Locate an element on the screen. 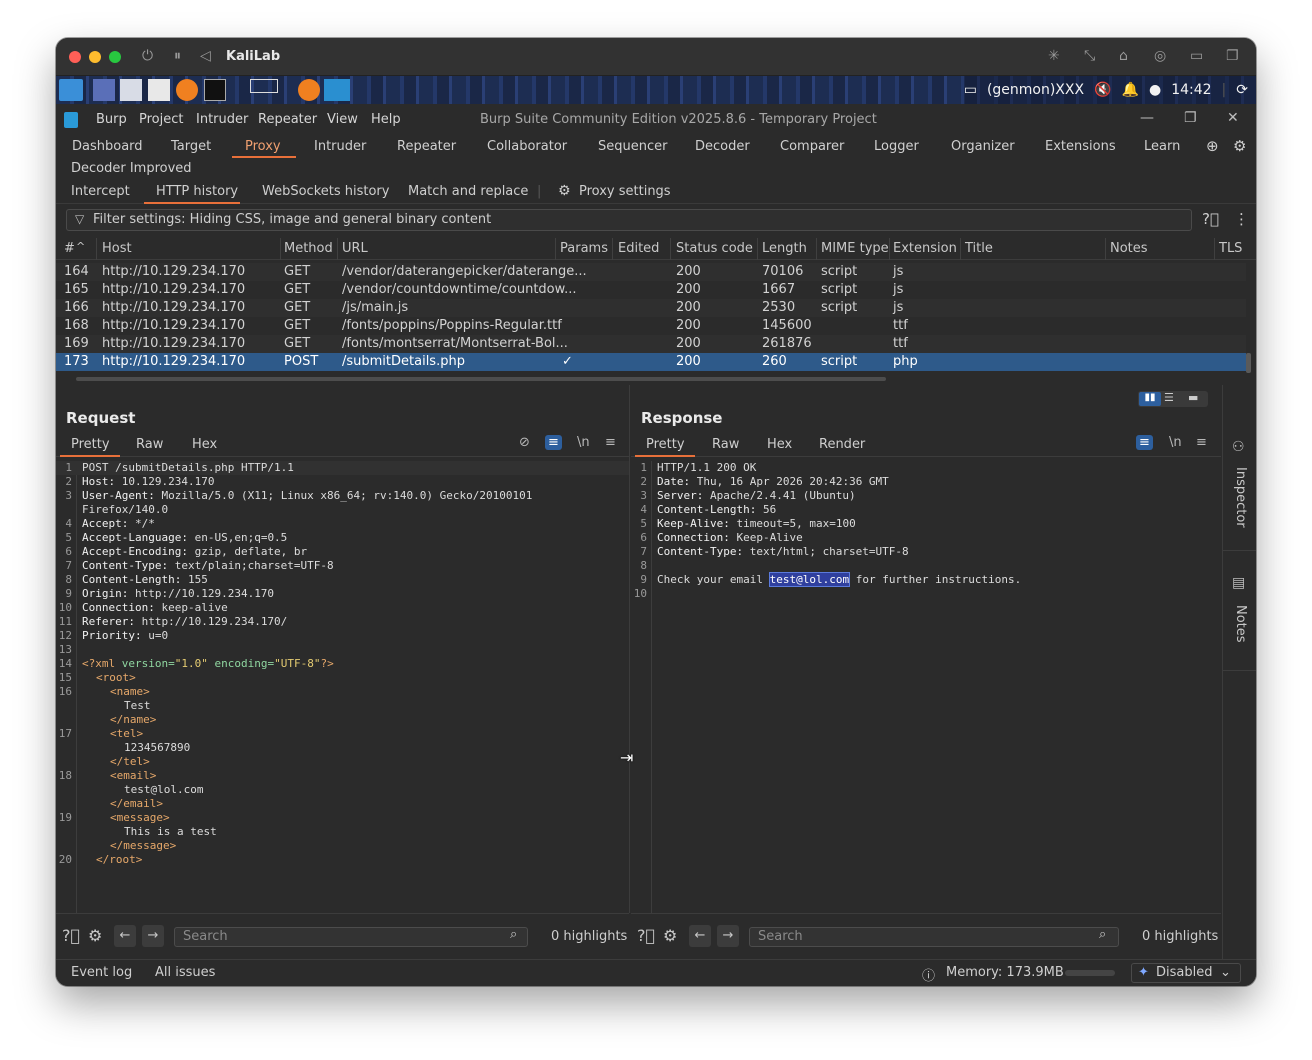 The height and width of the screenshot is (1060, 1312). tab-learn: Learn is located at coordinates (1162, 146).